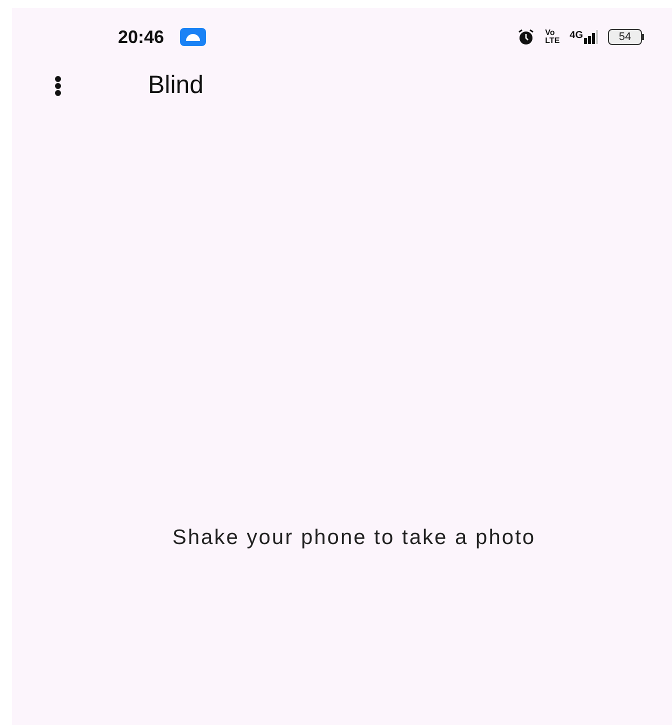  What do you see at coordinates (526, 37) in the screenshot?
I see `alarm-icon` at bounding box center [526, 37].